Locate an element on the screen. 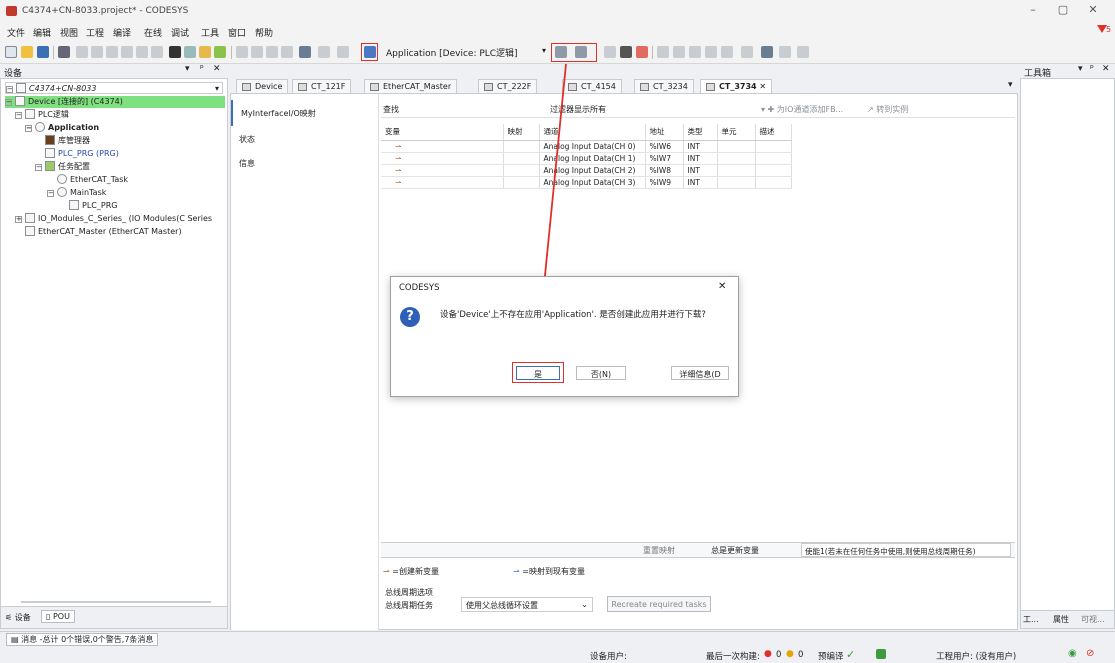 The width and height of the screenshot is (1115, 663). yes-button: 是 is located at coordinates (538, 373).